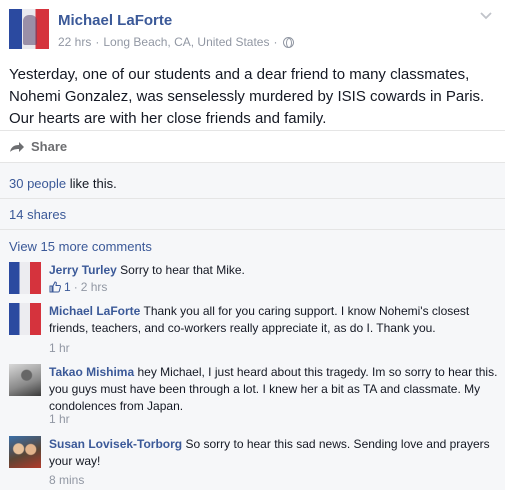 The height and width of the screenshot is (490, 505). Describe the element at coordinates (252, 130) in the screenshot. I see `divider` at that location.